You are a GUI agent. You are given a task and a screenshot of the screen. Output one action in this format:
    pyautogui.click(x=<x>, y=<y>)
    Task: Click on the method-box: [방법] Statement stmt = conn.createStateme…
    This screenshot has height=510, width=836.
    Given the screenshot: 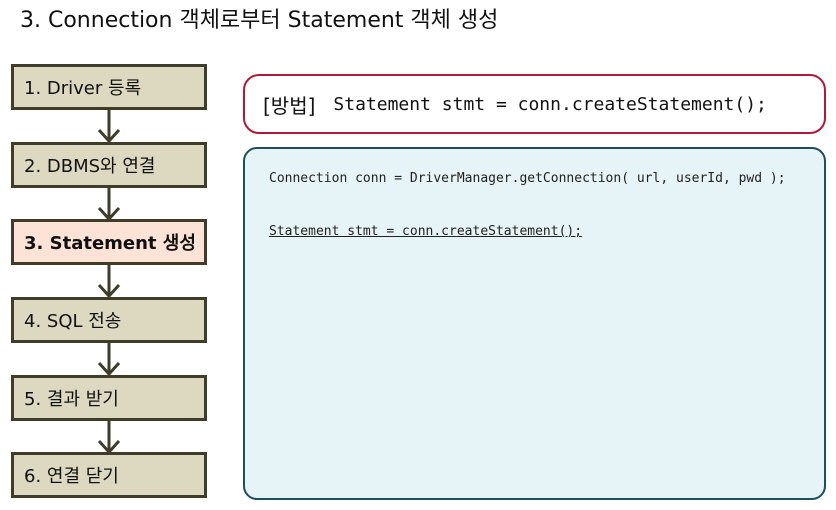 What is the action you would take?
    pyautogui.click(x=534, y=104)
    